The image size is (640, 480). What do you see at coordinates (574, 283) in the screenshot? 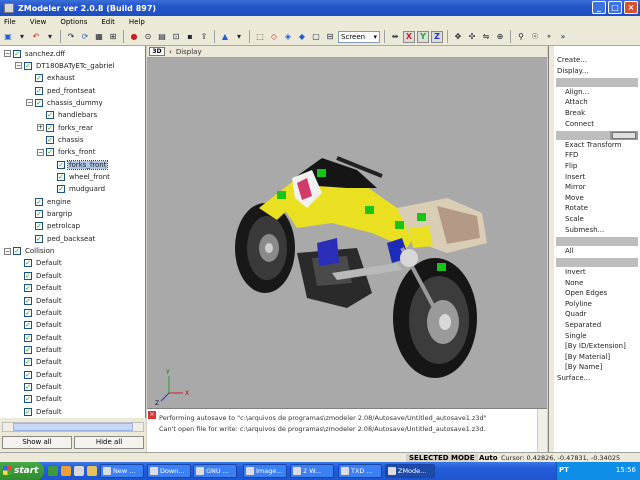
I see `command-item: None` at bounding box center [574, 283].